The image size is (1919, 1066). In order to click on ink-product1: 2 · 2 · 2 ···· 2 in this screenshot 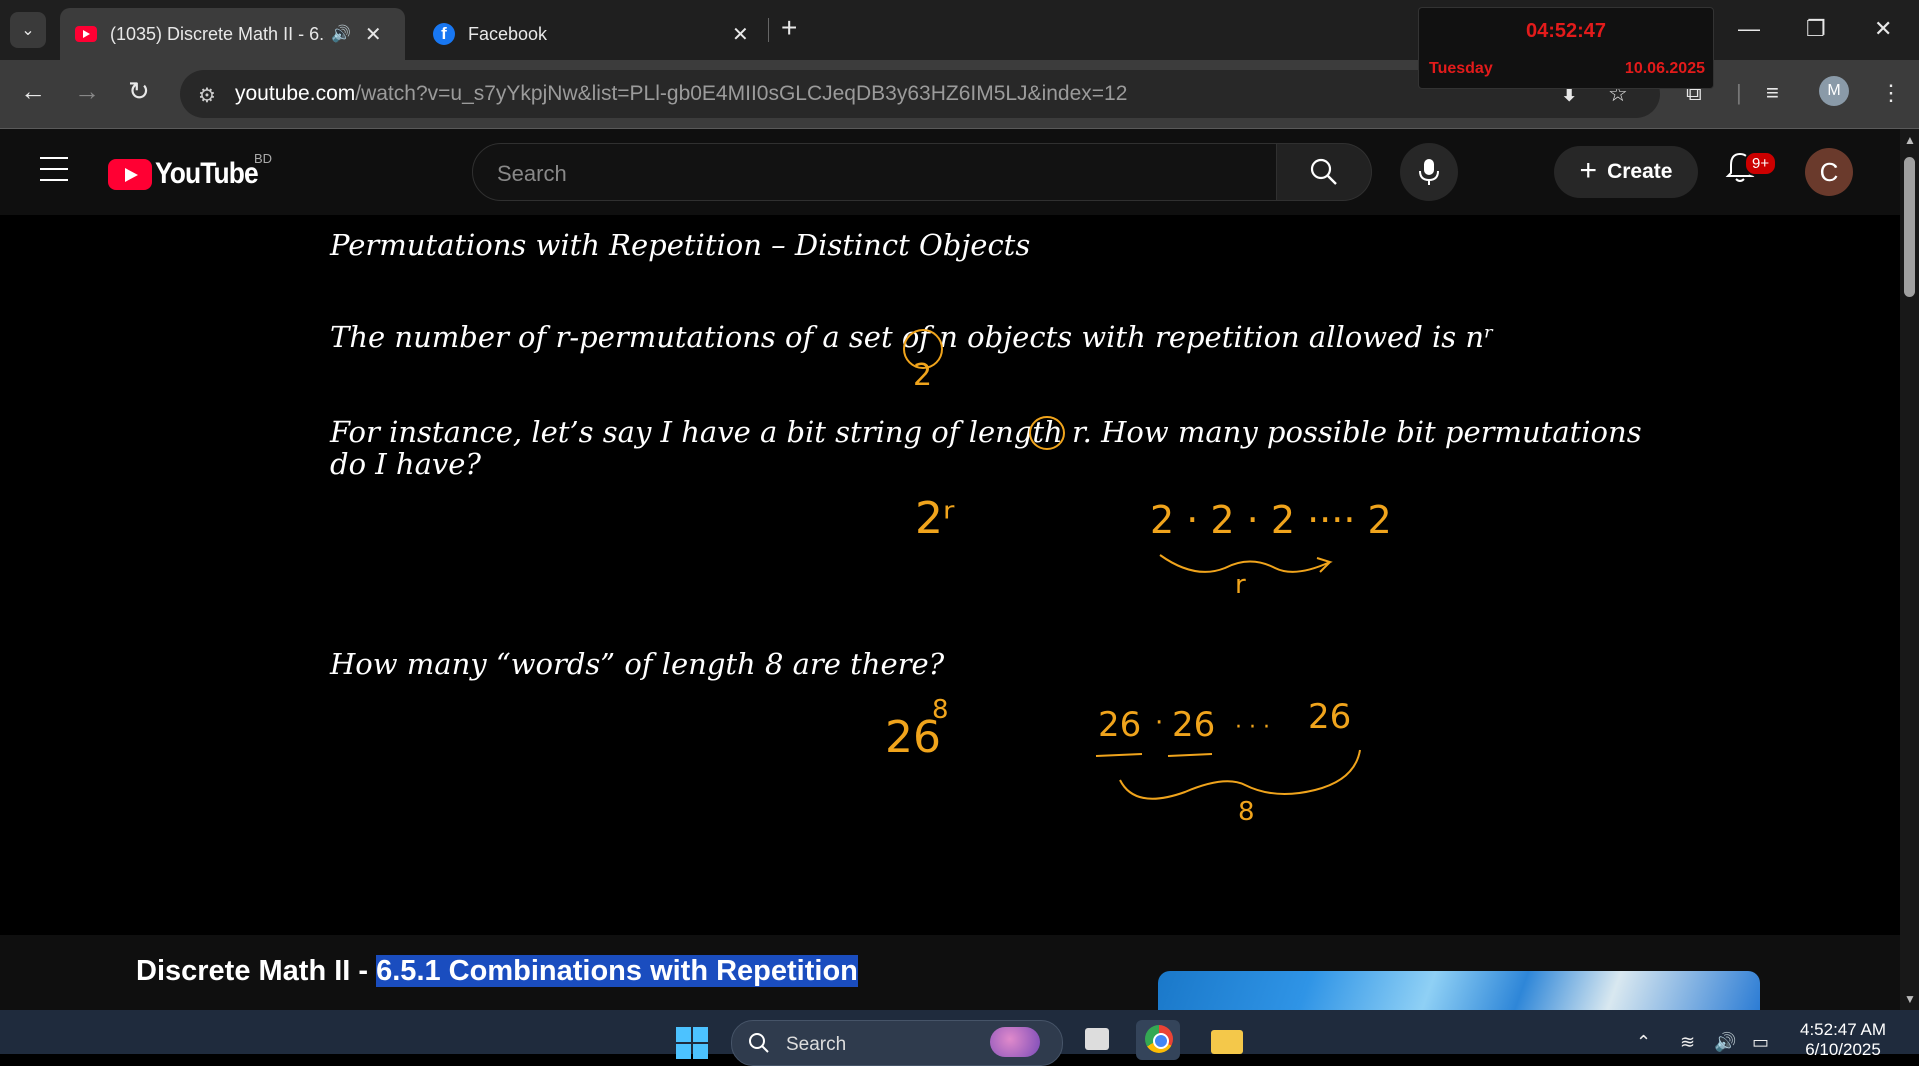, I will do `click(1271, 520)`.